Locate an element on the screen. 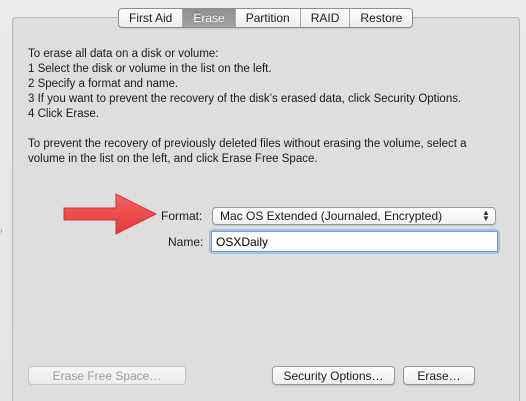  instructions-step-2: 2 Specify a format and name. is located at coordinates (103, 84).